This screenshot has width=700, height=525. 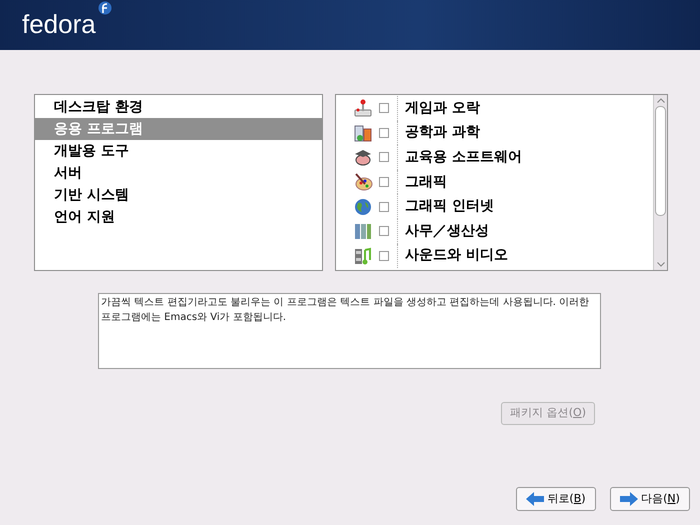 What do you see at coordinates (363, 108) in the screenshot?
I see `joystick-icon` at bounding box center [363, 108].